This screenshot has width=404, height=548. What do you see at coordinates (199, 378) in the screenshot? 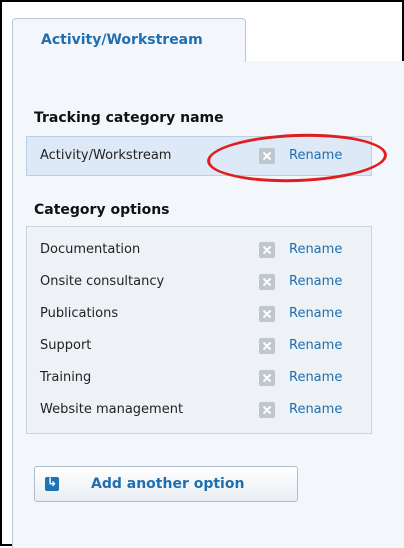
I see `list-item: Training Rename` at bounding box center [199, 378].